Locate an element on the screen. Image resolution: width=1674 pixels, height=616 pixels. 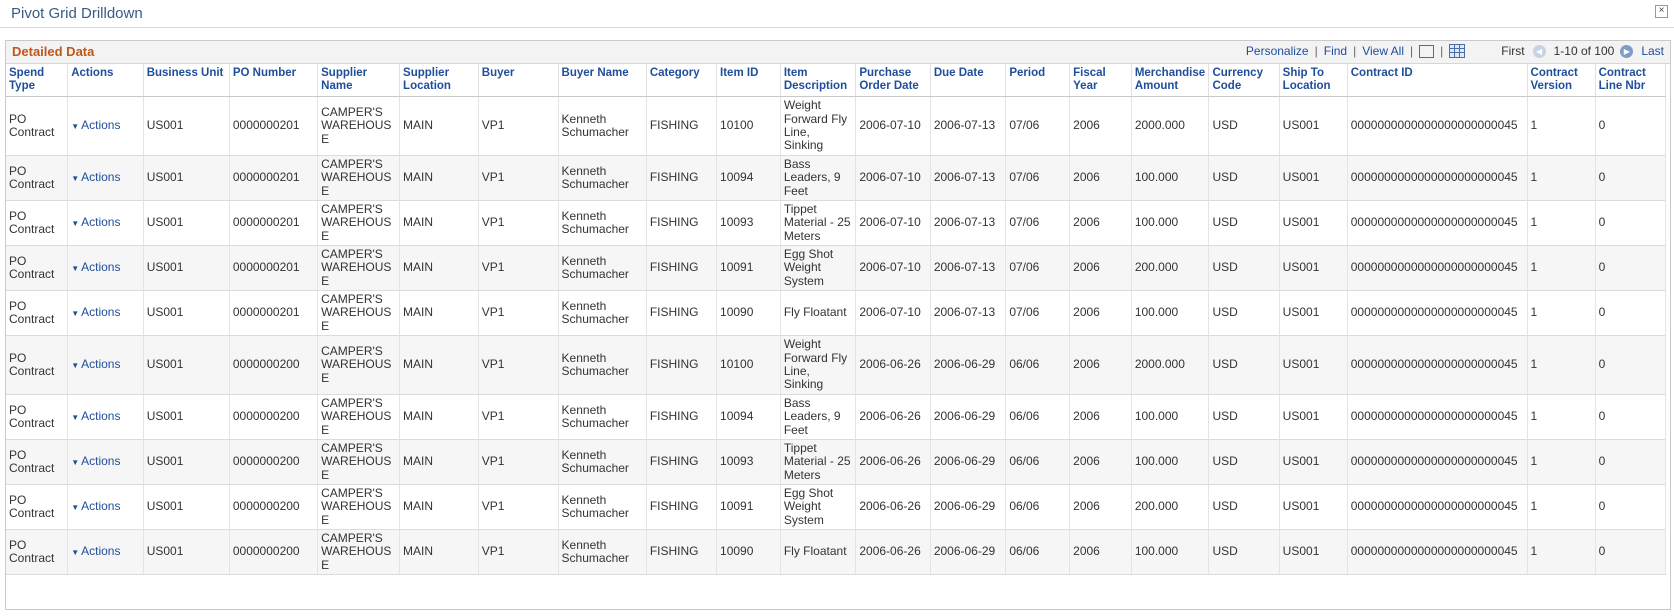
cell-po-number: 0000000201 is located at coordinates (274, 178).